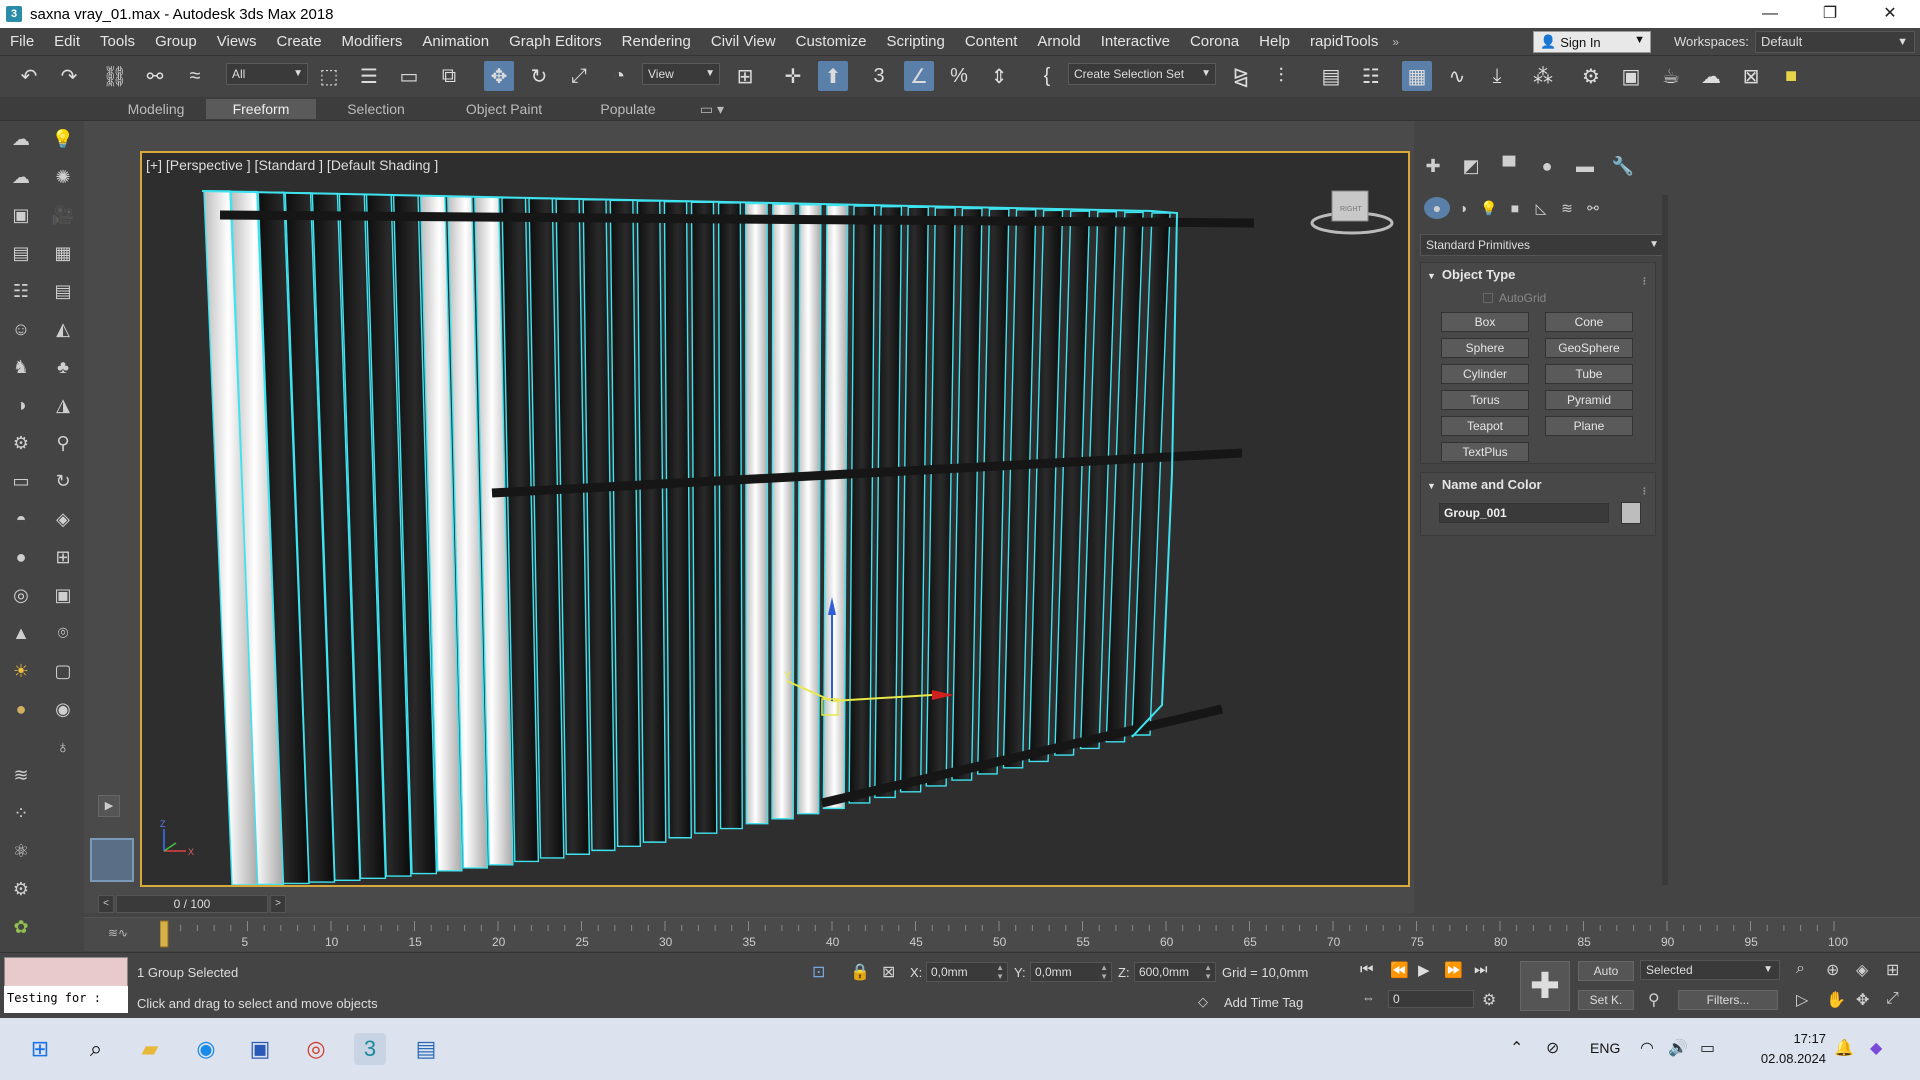 The height and width of the screenshot is (1080, 1920). Describe the element at coordinates (376, 109) in the screenshot. I see `tab-selection: Selection` at that location.